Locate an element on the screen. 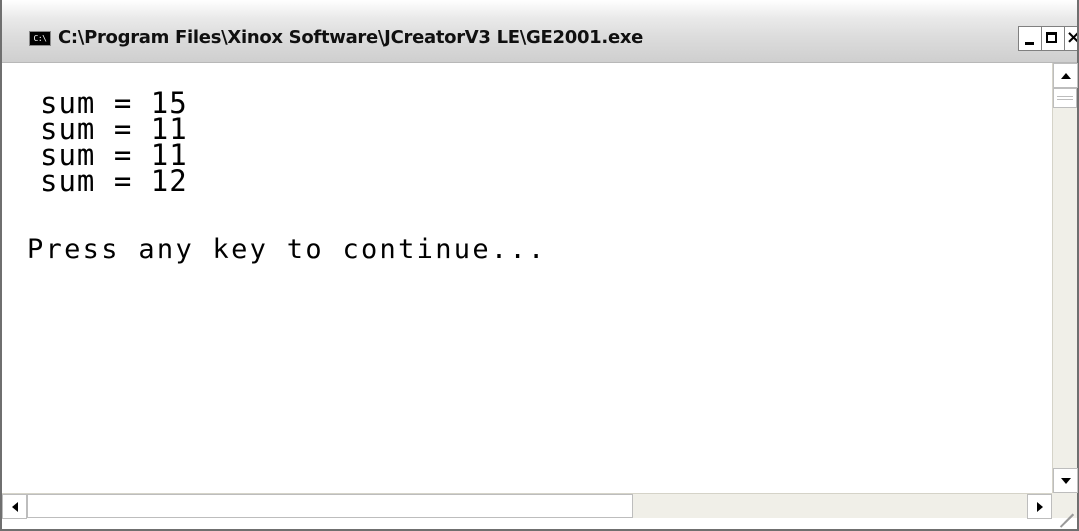 The height and width of the screenshot is (531, 1079). console-icon-text: C:\ is located at coordinates (40, 38).